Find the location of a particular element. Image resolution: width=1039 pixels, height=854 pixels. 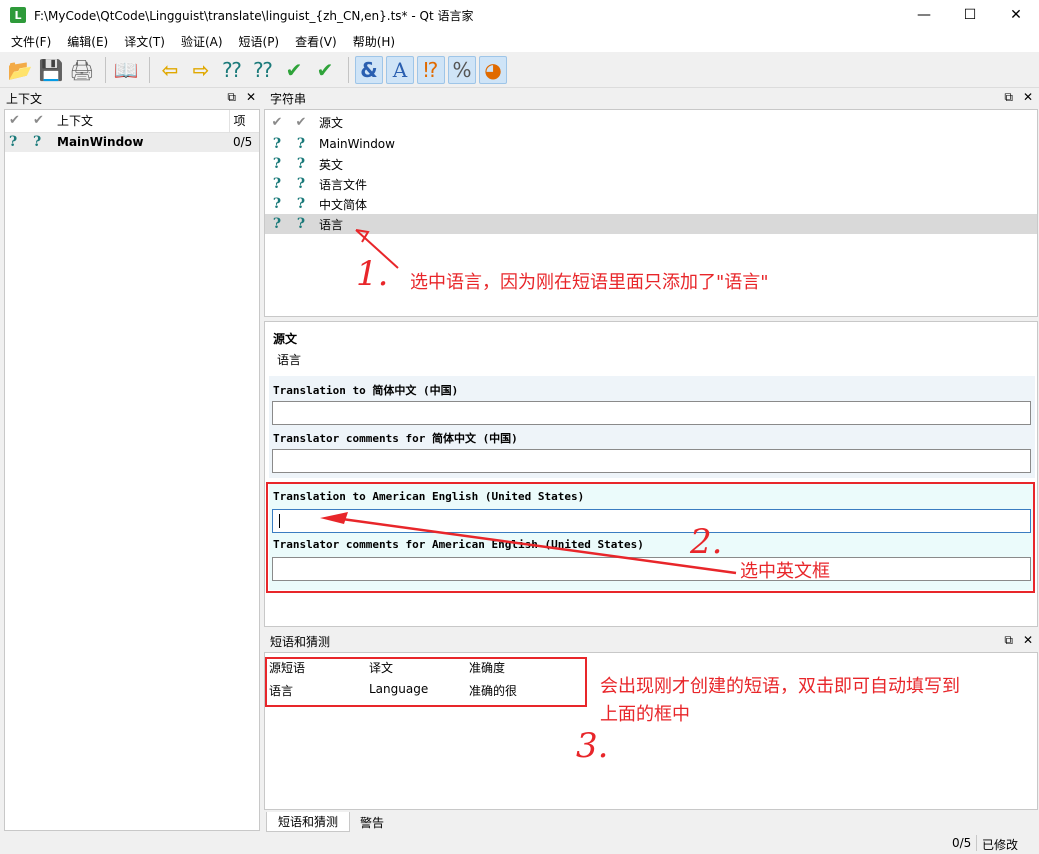

phrase-check-icon: ⁉ is located at coordinates (431, 69).